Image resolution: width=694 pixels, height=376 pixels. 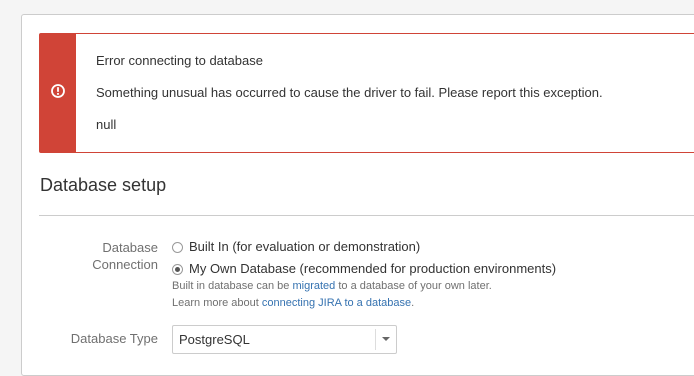 I want to click on migrated-link: migrated, so click(x=313, y=286).